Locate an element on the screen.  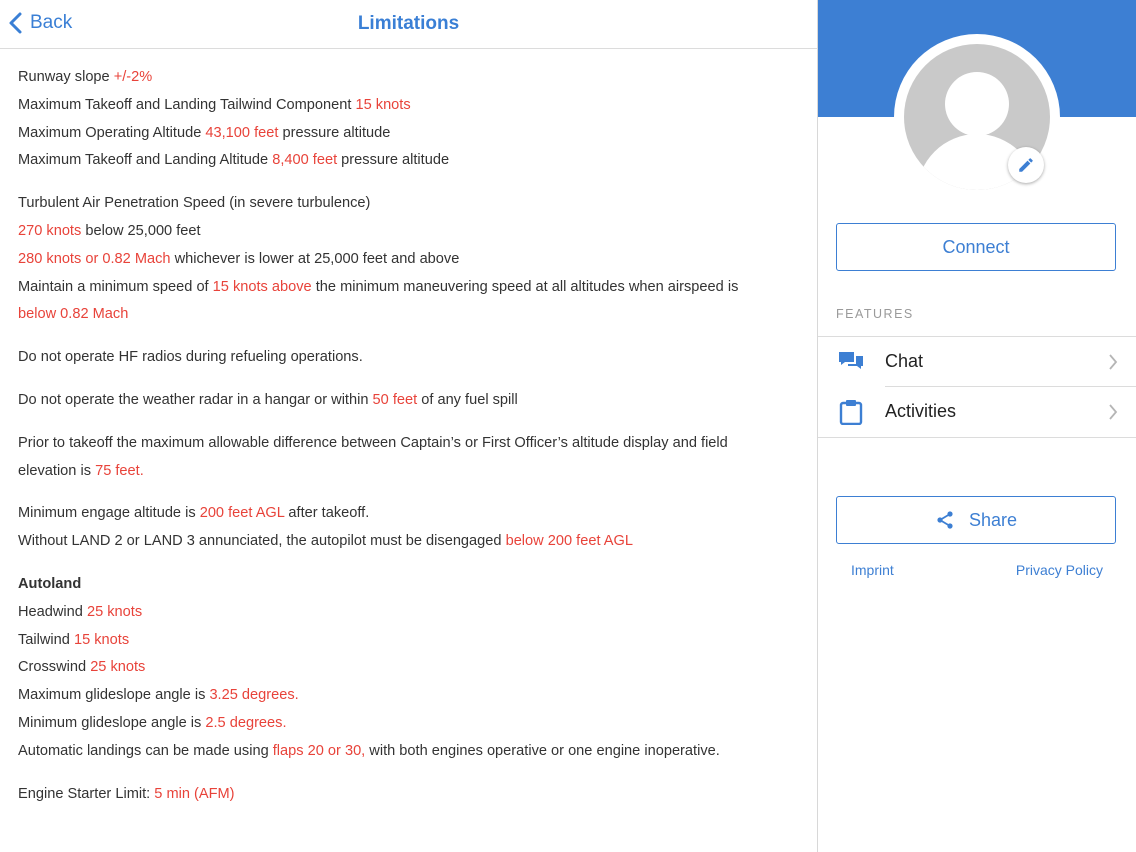
connect-button: Connect is located at coordinates (976, 247).